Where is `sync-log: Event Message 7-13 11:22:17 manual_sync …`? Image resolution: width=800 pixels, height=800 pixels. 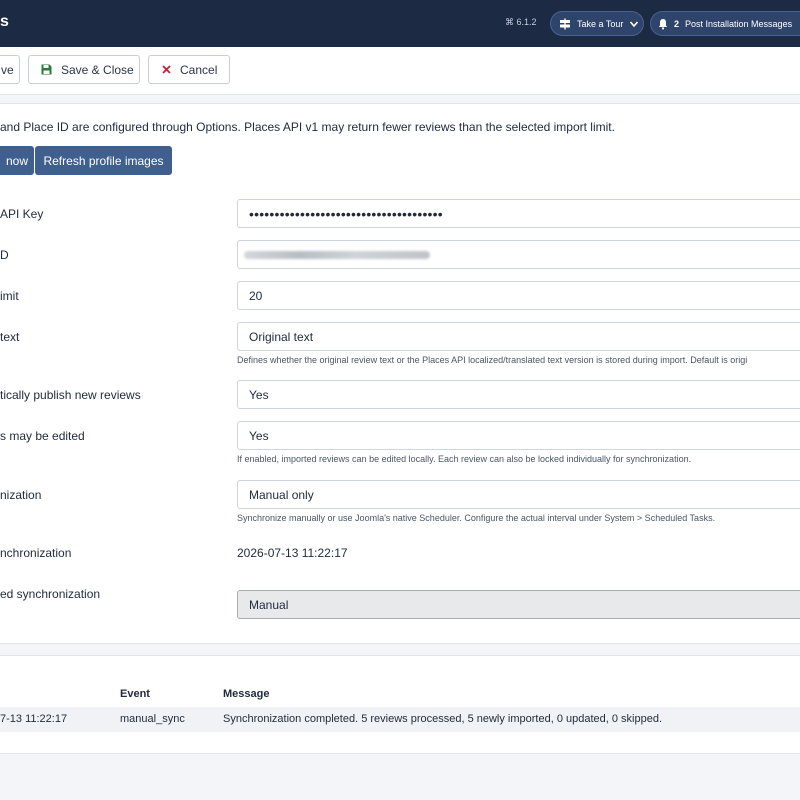 sync-log: Event Message 7-13 11:22:17 manual_sync … is located at coordinates (400, 704).